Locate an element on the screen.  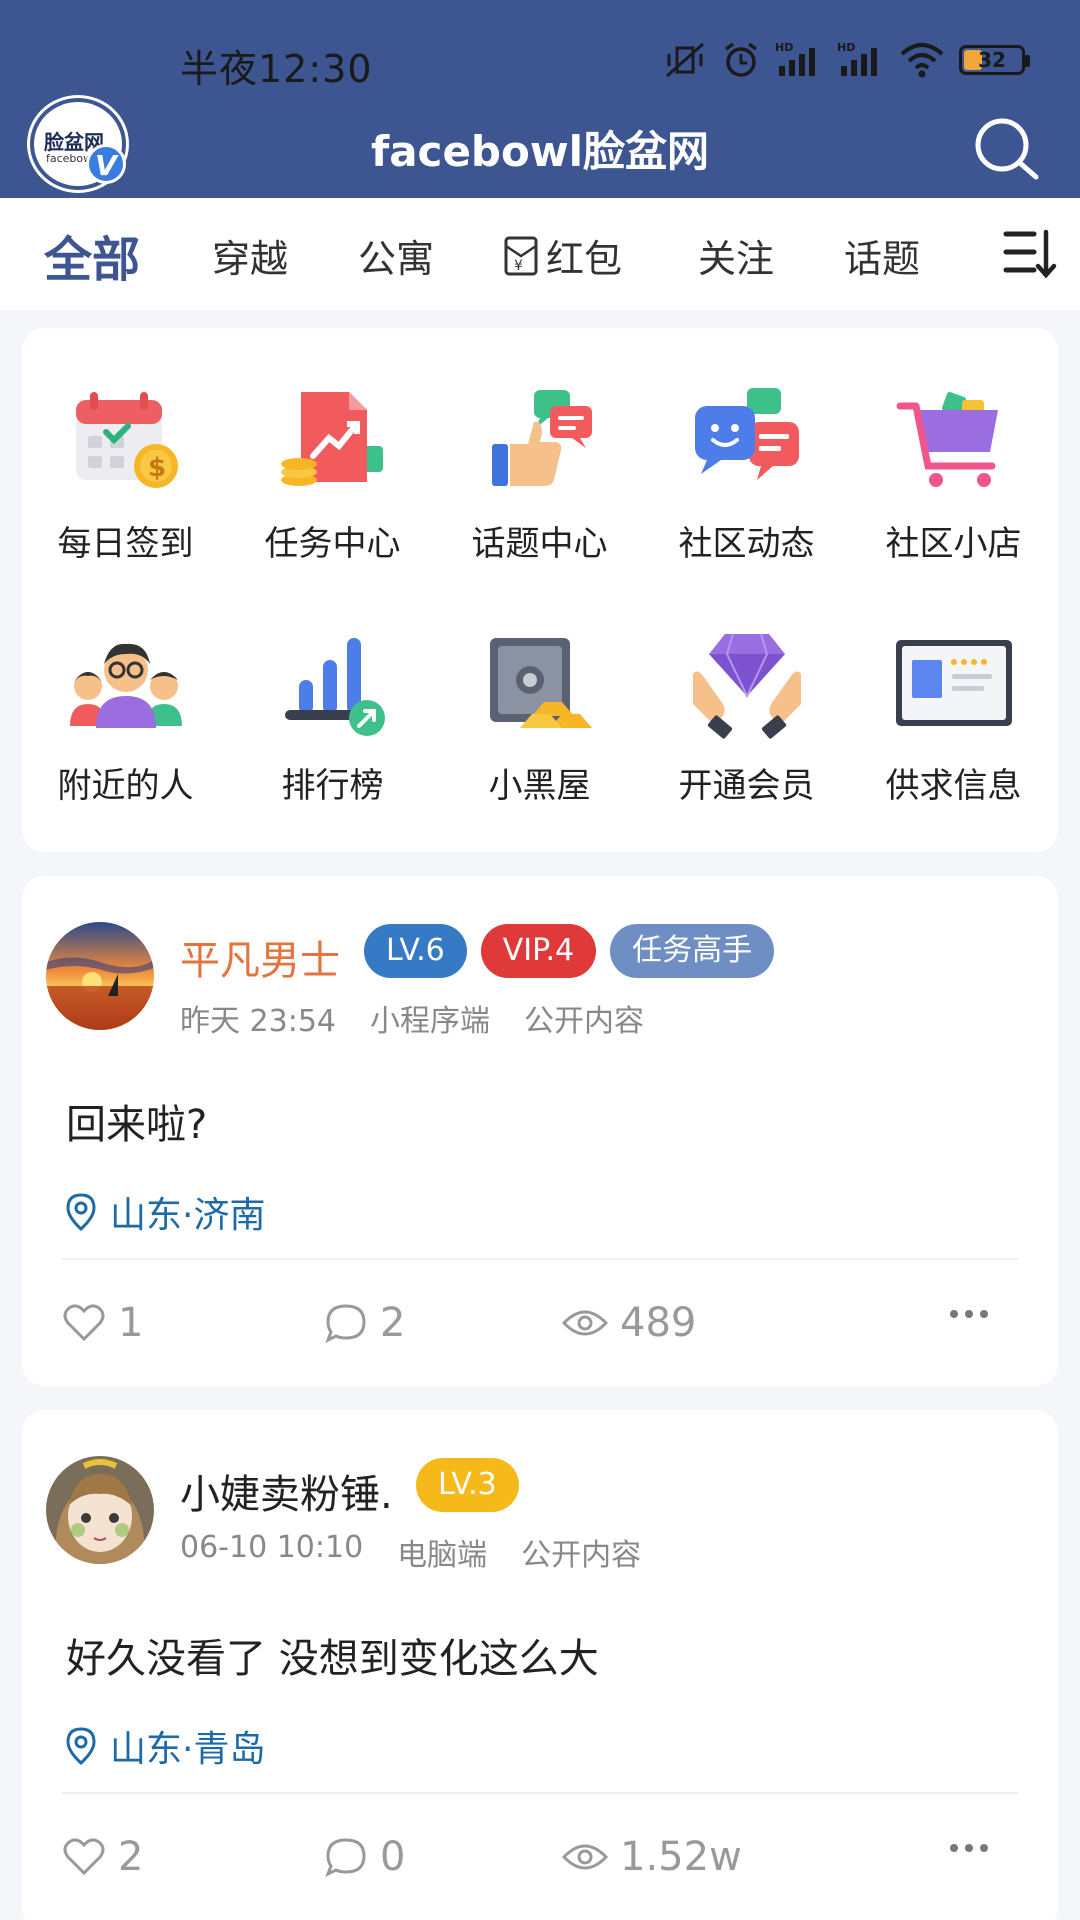
grid-item-vip-membership: 开通会员 is located at coordinates (746, 715).